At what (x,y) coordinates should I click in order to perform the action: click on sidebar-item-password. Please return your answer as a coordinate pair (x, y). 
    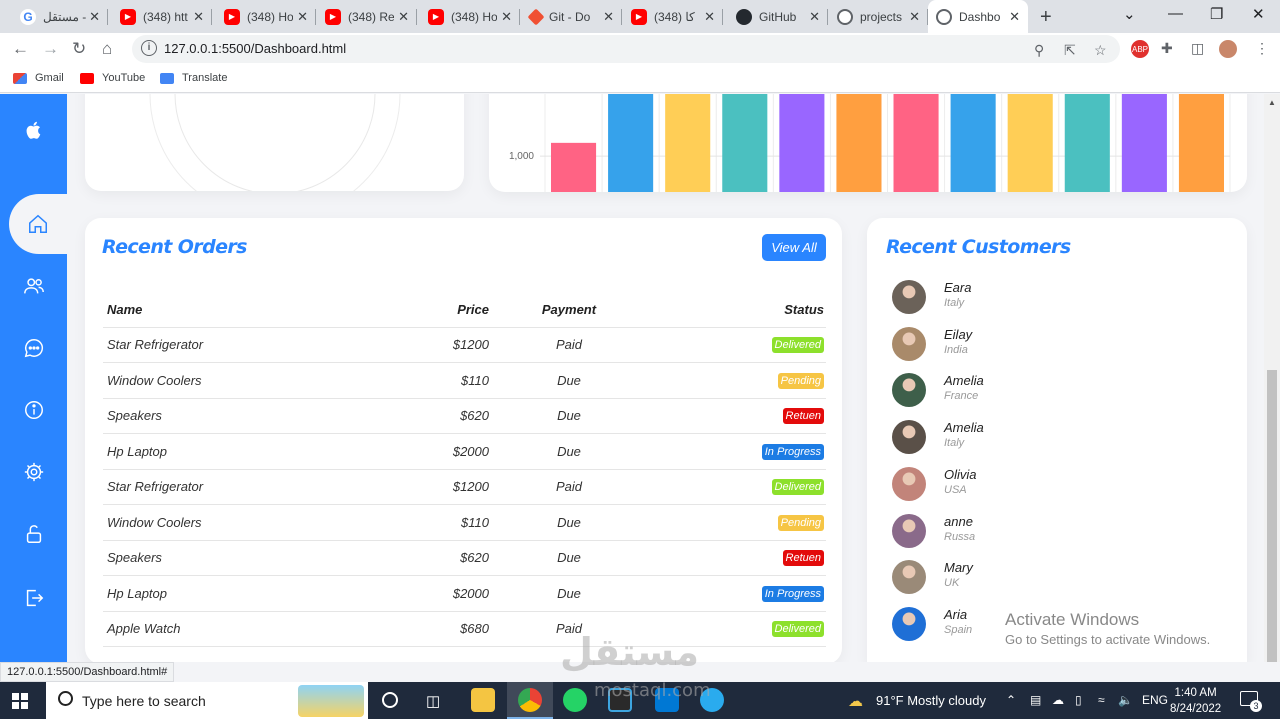
    Looking at the image, I should click on (33, 534).